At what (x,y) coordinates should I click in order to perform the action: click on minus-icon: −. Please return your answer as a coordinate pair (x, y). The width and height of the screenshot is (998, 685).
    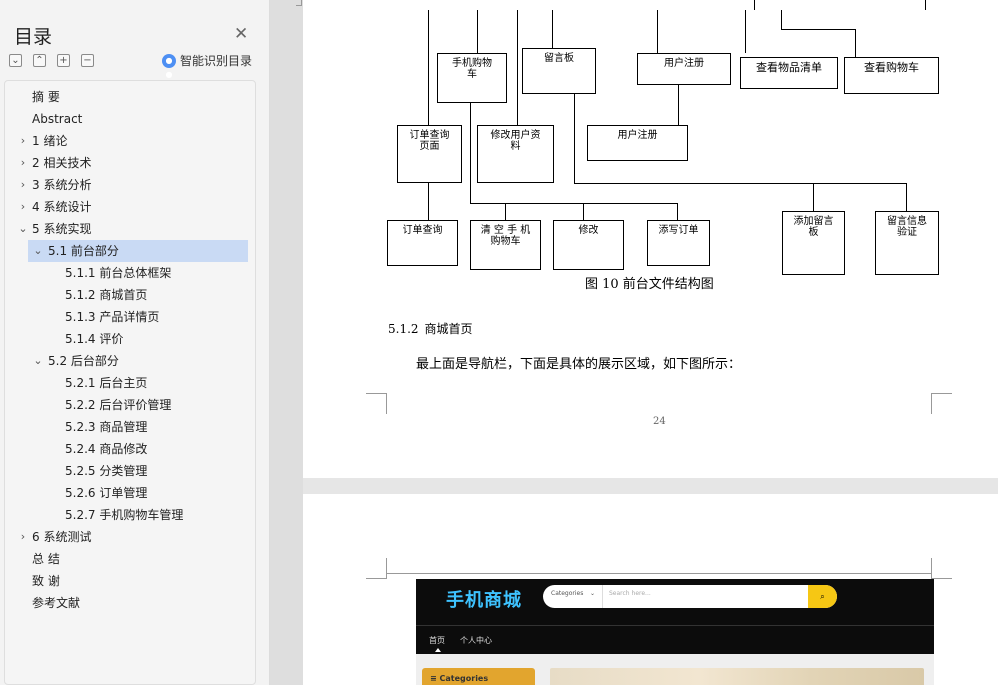
    Looking at the image, I should click on (87, 60).